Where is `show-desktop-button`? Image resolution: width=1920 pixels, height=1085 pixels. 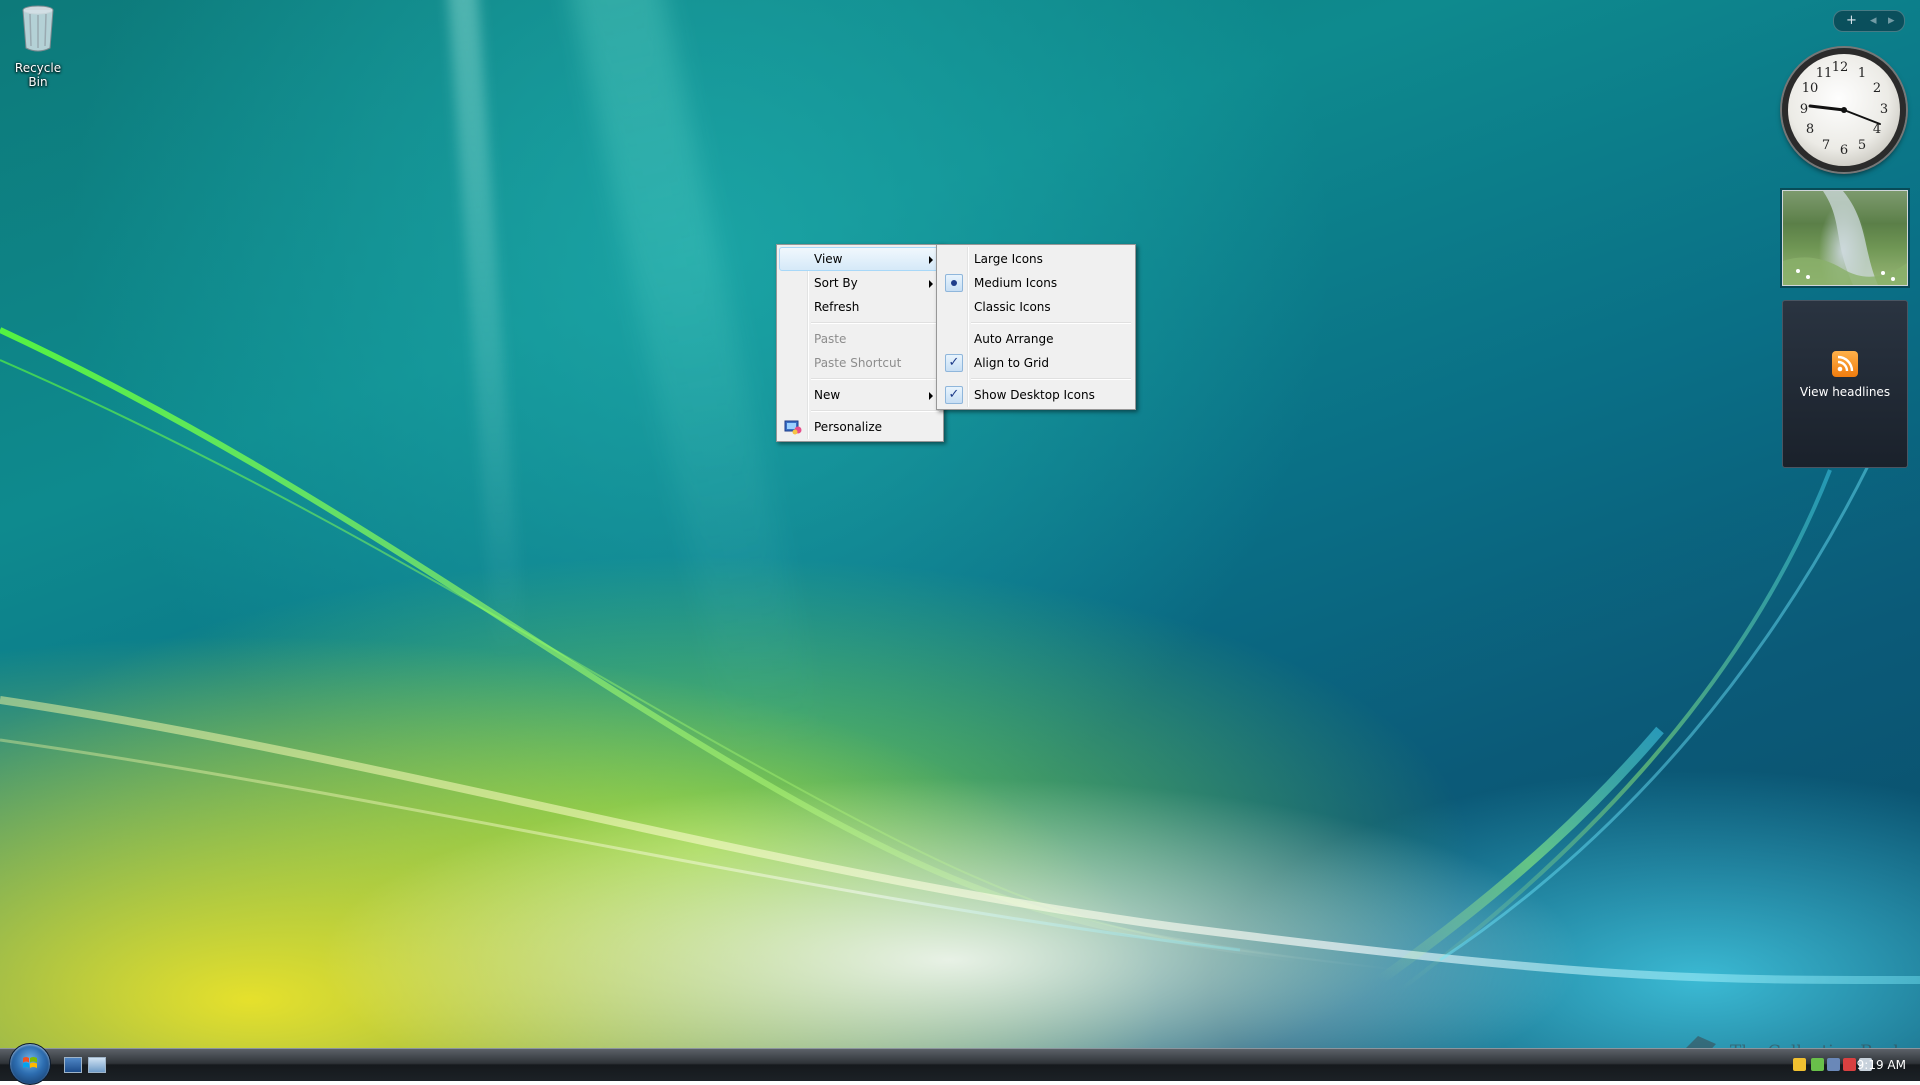
show-desktop-button is located at coordinates (73, 1065).